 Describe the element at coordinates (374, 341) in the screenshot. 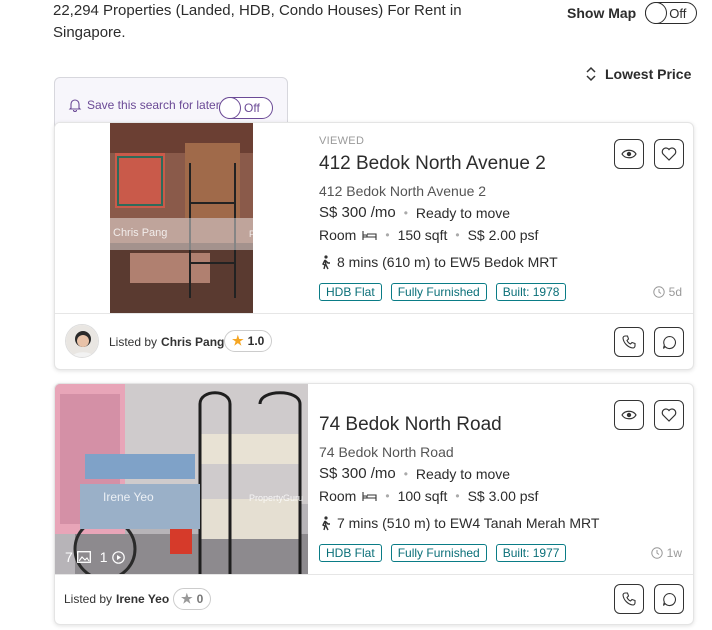

I see `card-footer: Listed by Chris Pang ★ 1.0` at that location.